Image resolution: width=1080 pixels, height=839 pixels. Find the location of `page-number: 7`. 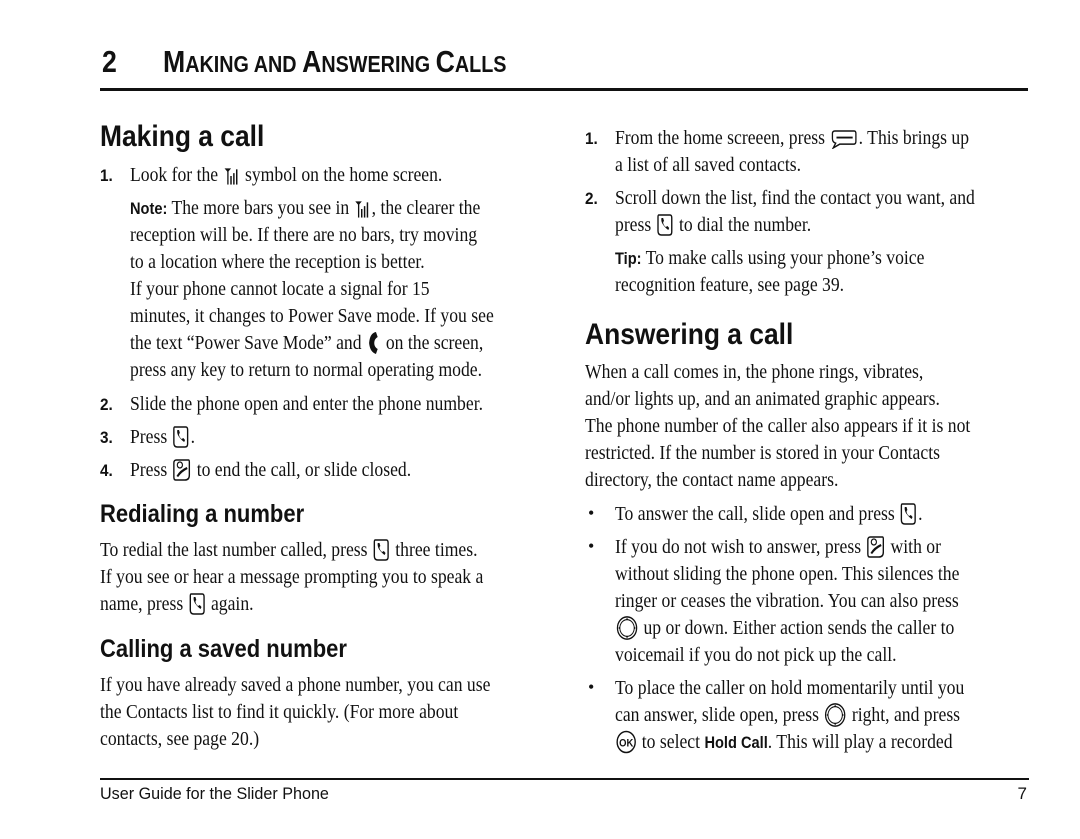

page-number: 7 is located at coordinates (1022, 793).